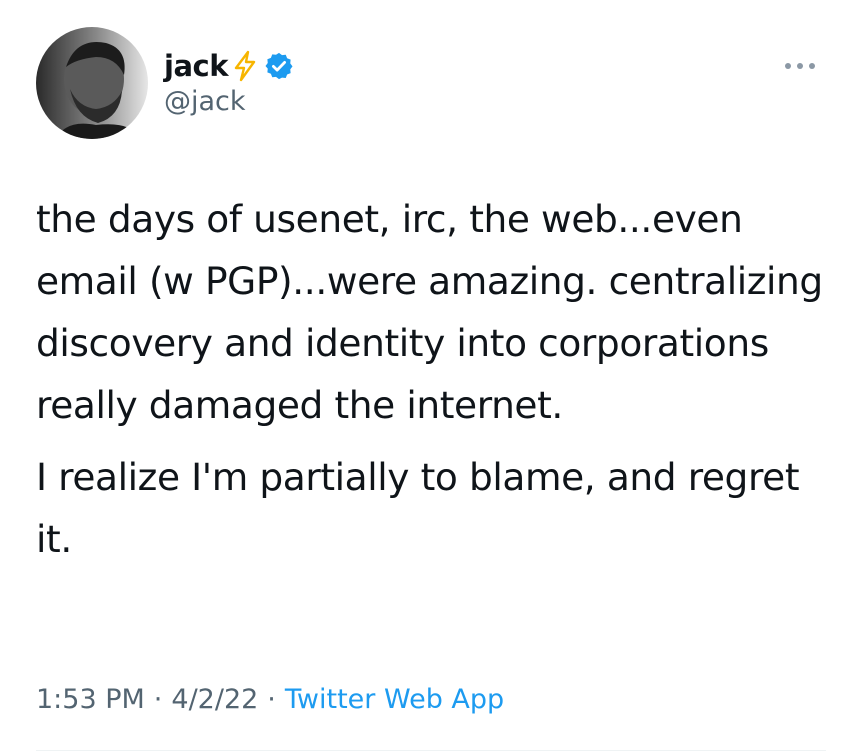  What do you see at coordinates (800, 66) in the screenshot?
I see `more-options-icon` at bounding box center [800, 66].